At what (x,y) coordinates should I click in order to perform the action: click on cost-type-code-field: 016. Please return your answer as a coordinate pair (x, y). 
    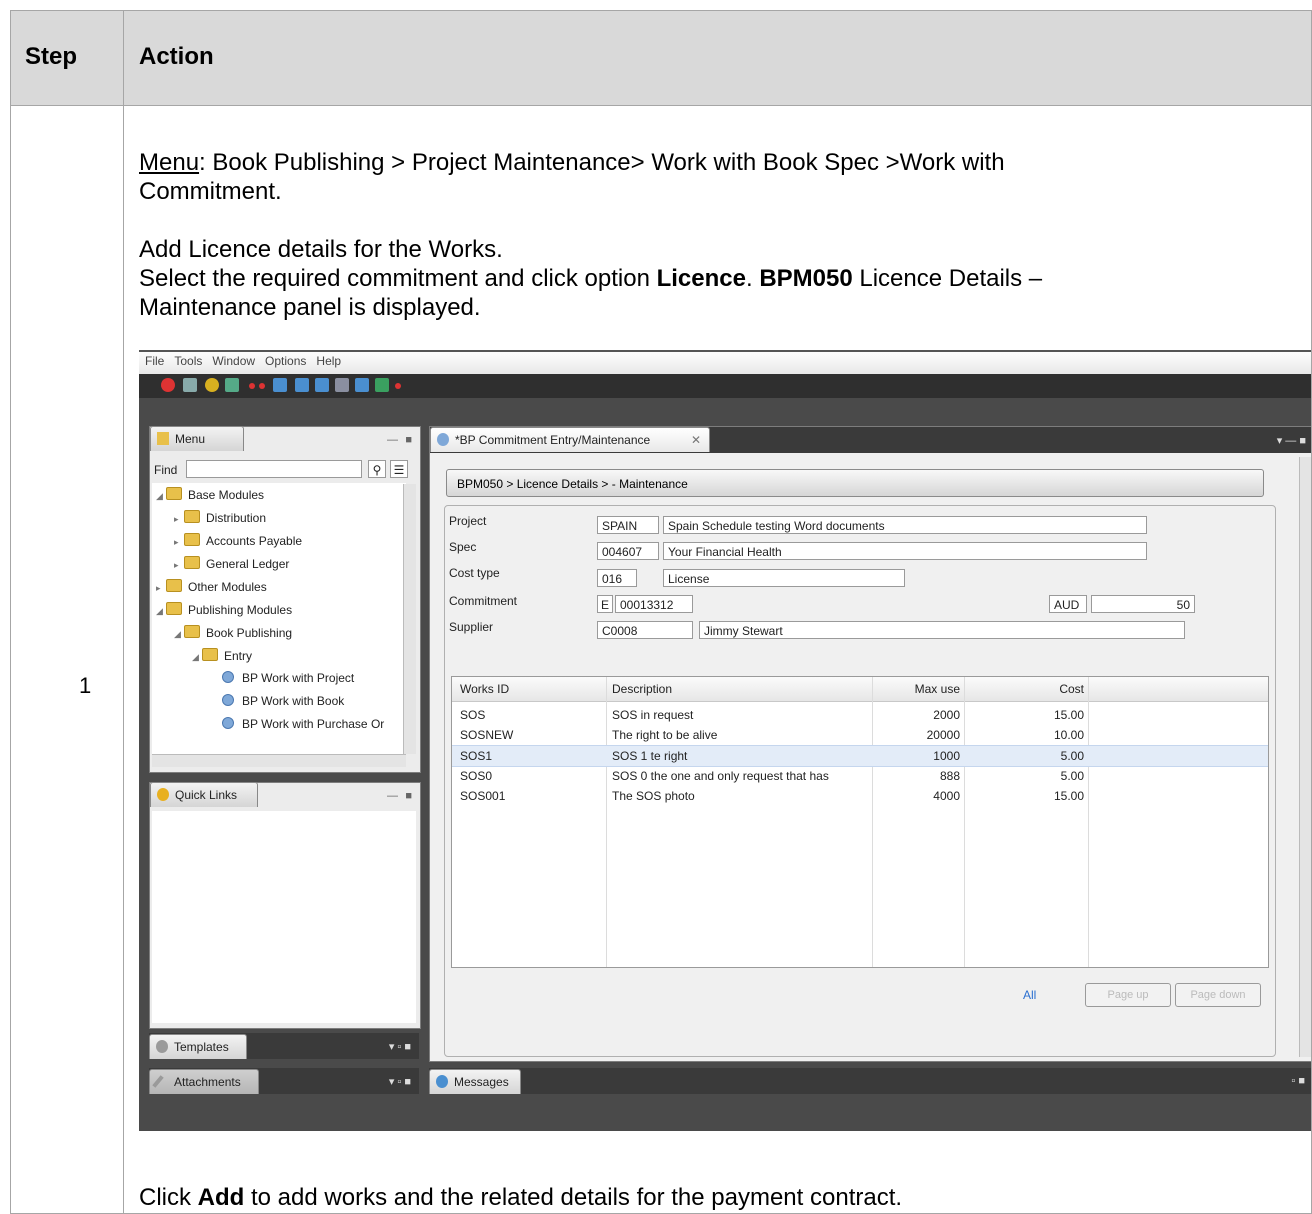
    Looking at the image, I should click on (617, 578).